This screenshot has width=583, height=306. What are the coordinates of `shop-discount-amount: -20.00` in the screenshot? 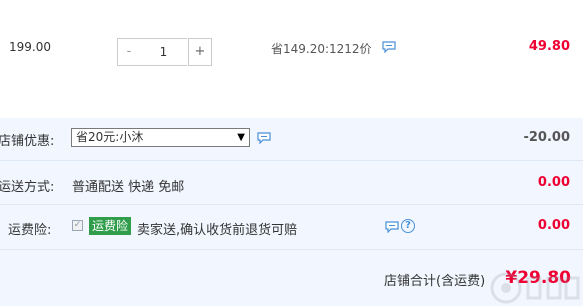 It's located at (546, 137).